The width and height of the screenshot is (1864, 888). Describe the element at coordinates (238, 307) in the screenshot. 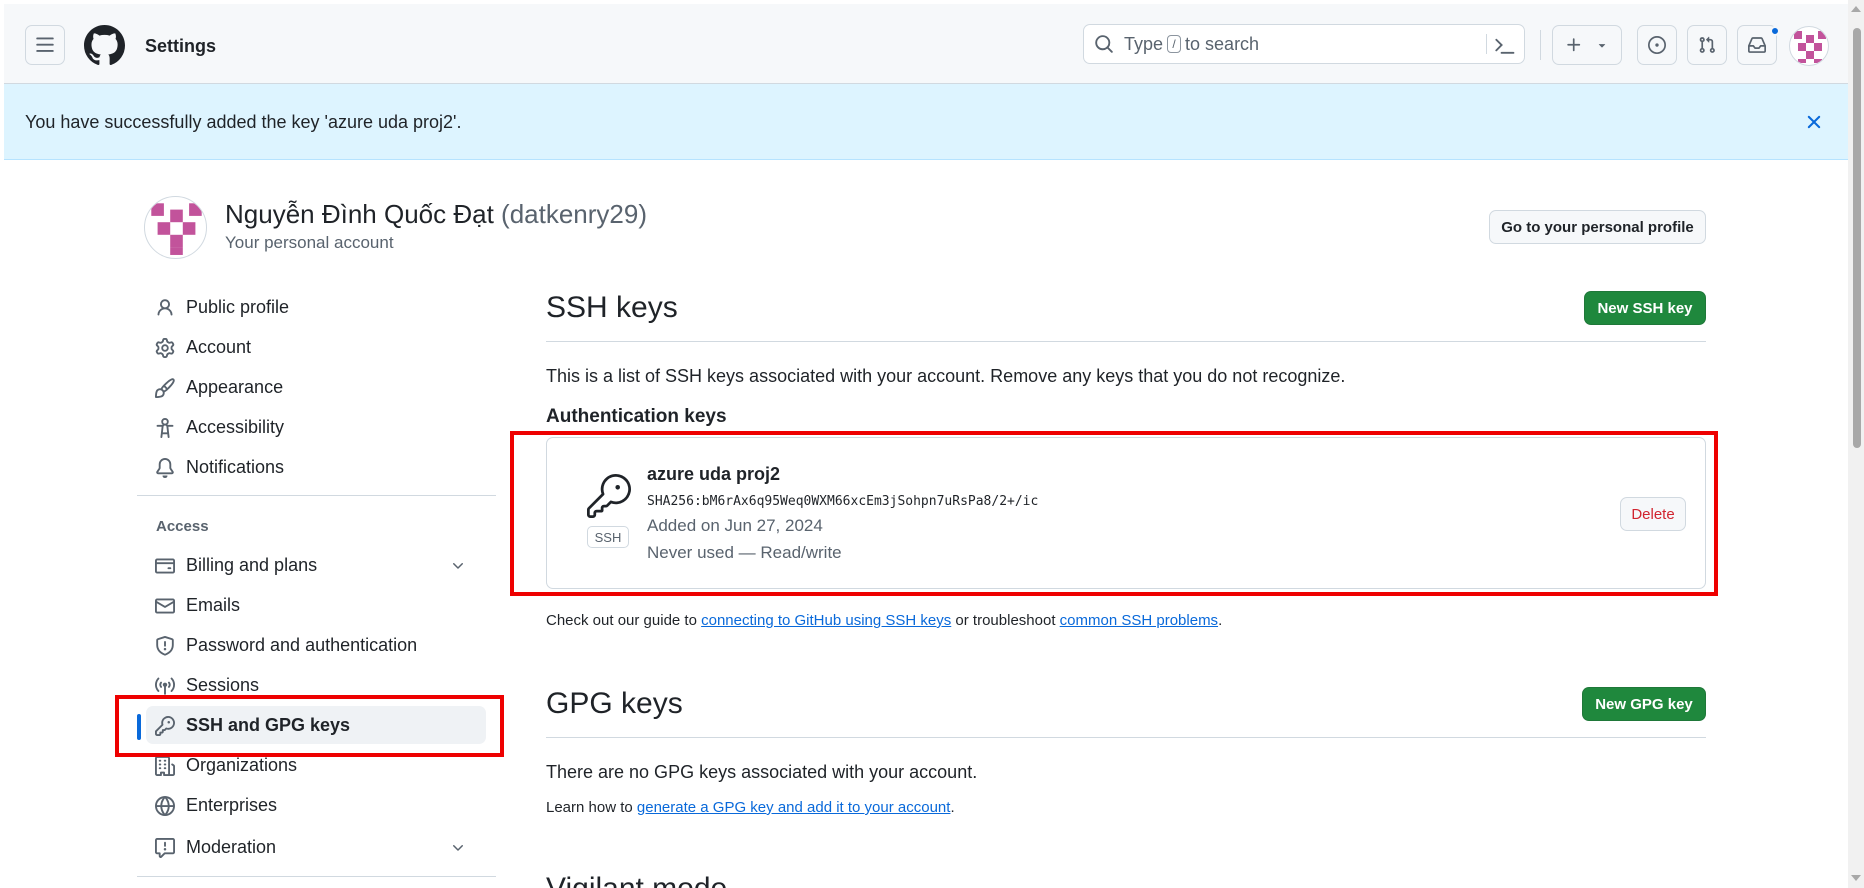

I see `sidebar-item-label: Public profile` at that location.